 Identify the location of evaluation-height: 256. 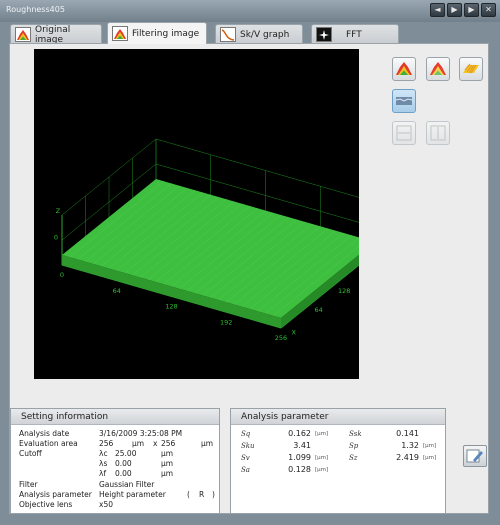
(168, 443).